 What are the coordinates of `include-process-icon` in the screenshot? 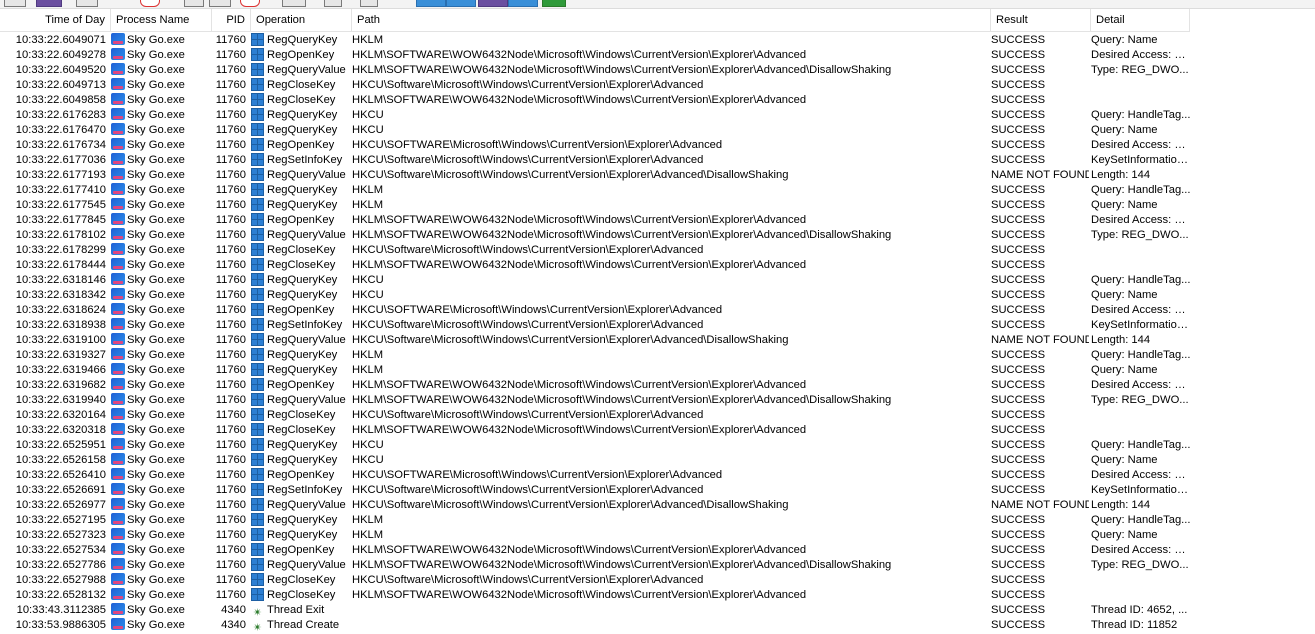 It's located at (250, 3).